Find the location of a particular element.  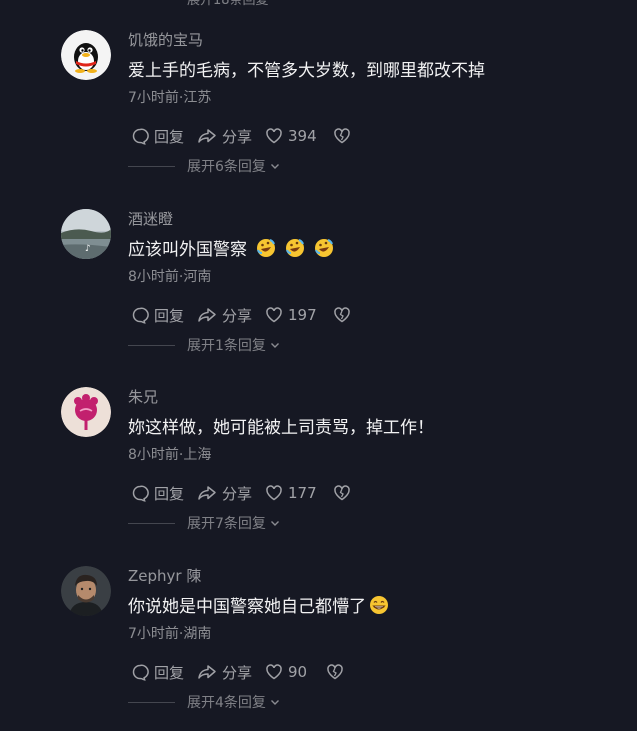

comment-time-location: 7小时前·江苏 is located at coordinates (170, 98).